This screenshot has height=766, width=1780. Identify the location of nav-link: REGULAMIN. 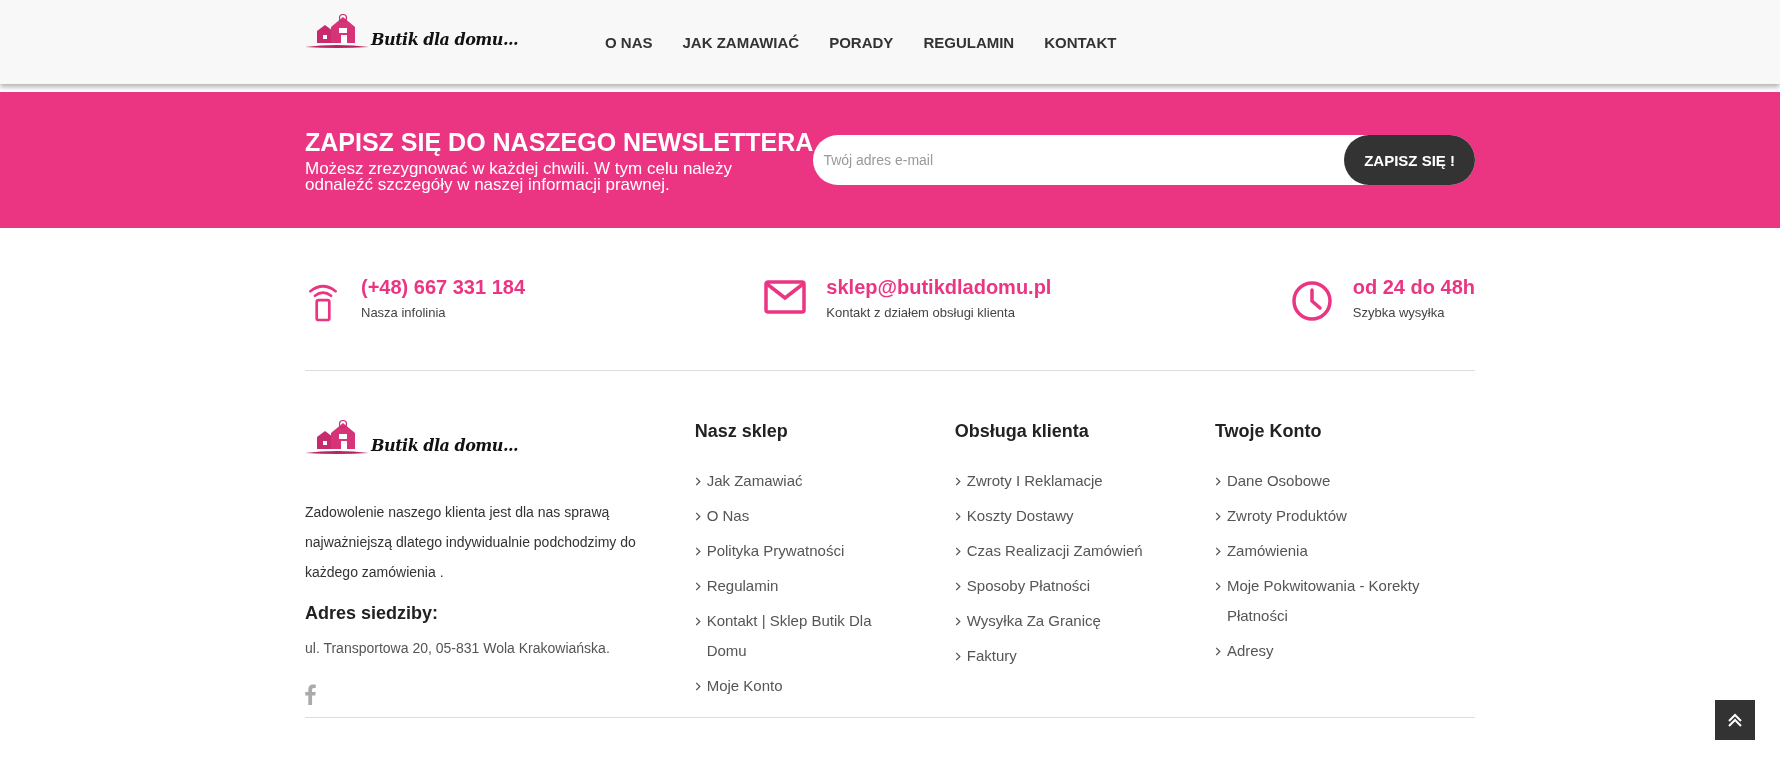
(969, 42).